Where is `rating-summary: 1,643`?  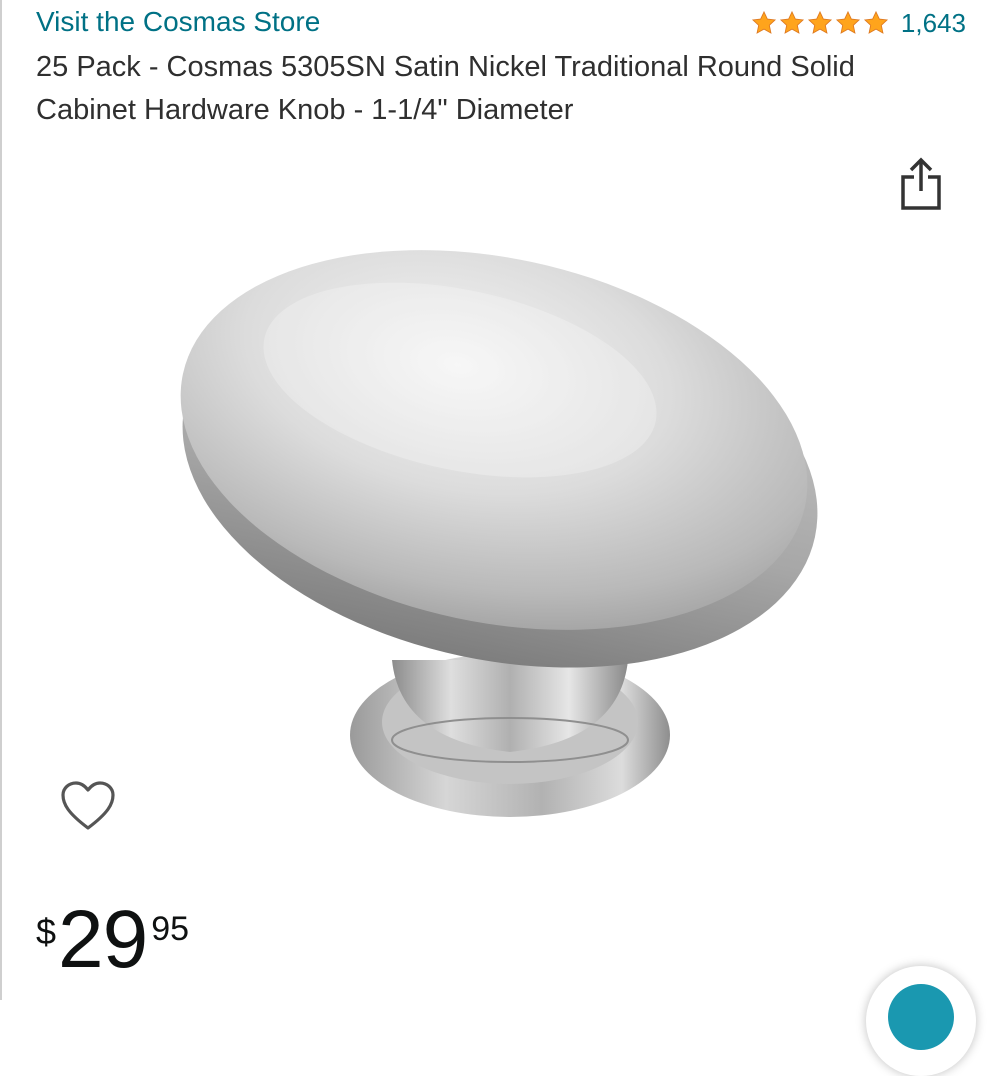
rating-summary: 1,643 is located at coordinates (858, 23).